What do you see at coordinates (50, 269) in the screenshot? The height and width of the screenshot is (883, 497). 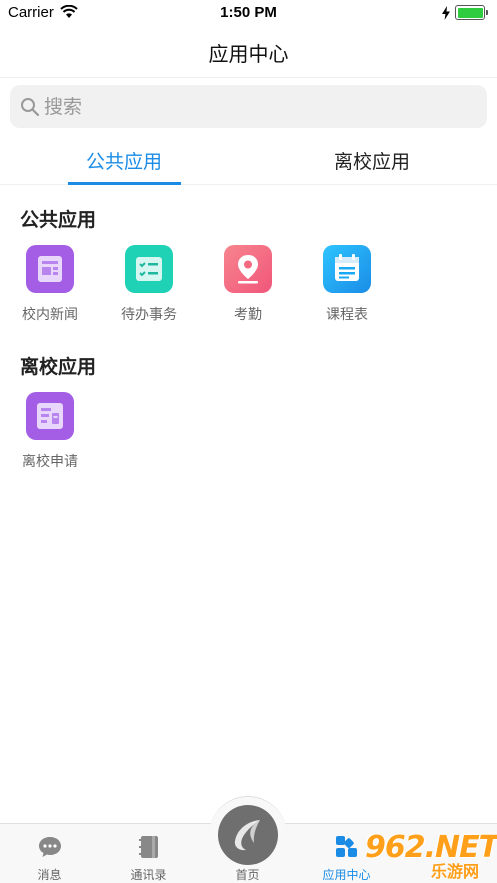 I see `news-icon` at bounding box center [50, 269].